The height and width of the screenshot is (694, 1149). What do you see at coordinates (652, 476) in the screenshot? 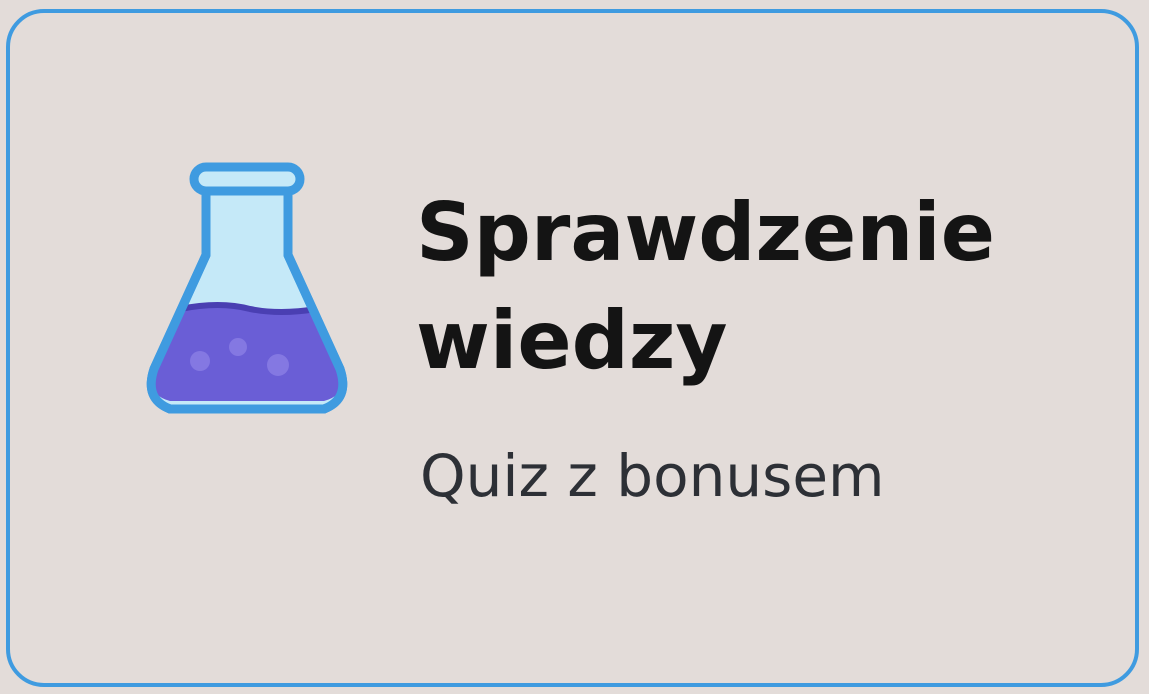
I see `card-subtitle: Quiz z bonusem` at bounding box center [652, 476].